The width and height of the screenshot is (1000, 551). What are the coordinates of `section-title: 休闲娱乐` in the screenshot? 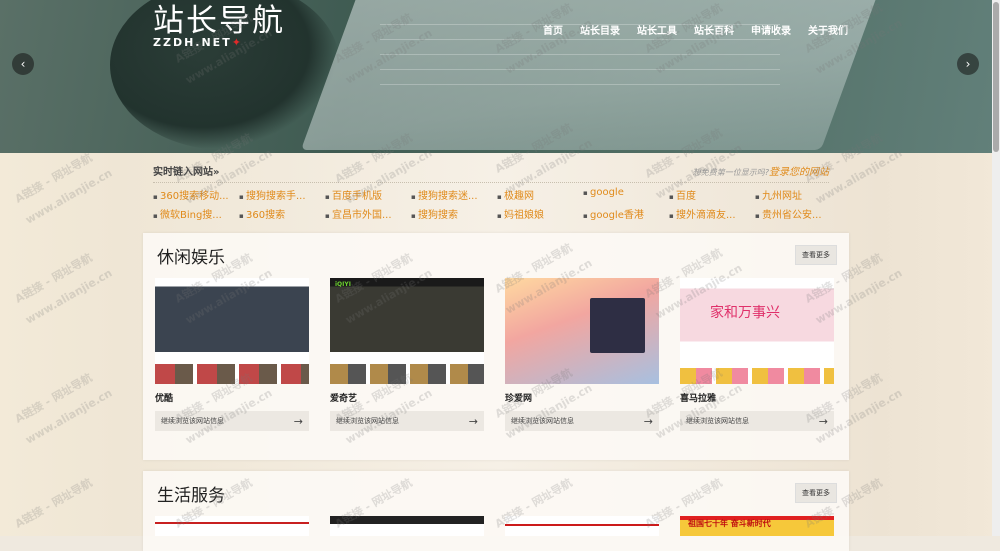 It's located at (191, 258).